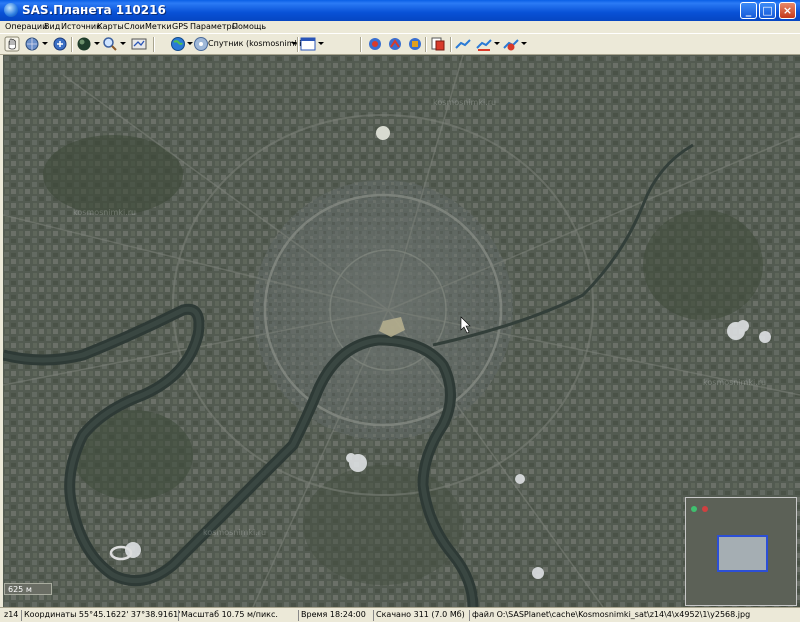 The height and width of the screenshot is (622, 800). Describe the element at coordinates (81, 27) in the screenshot. I see `menu-source: Источник` at that location.